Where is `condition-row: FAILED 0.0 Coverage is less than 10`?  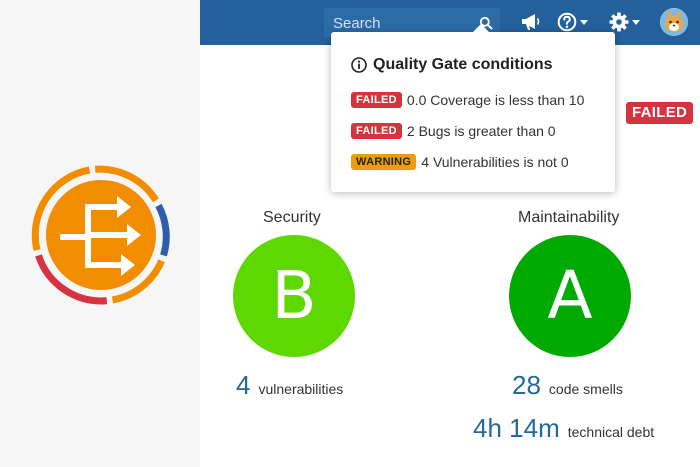 condition-row: FAILED 0.0 Coverage is less than 10 is located at coordinates (467, 100).